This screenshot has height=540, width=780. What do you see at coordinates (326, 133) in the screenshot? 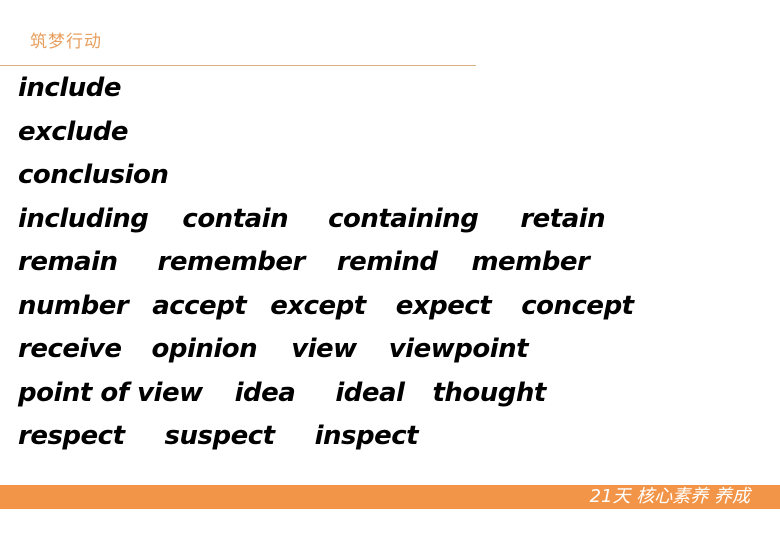
I see `vocab-line: exclude` at bounding box center [326, 133].